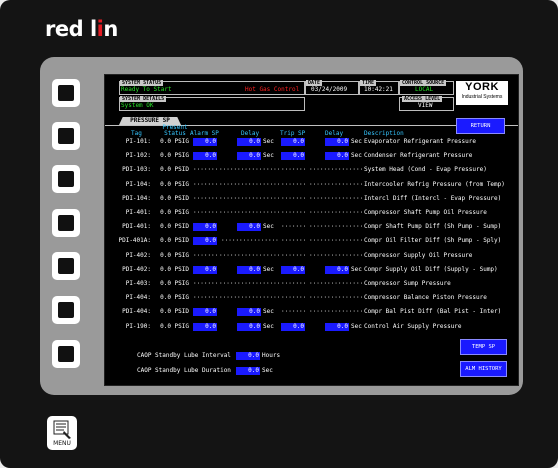  What do you see at coordinates (418, 155) in the screenshot?
I see `row-description: Condenser Refrigerant Pressure` at bounding box center [418, 155].